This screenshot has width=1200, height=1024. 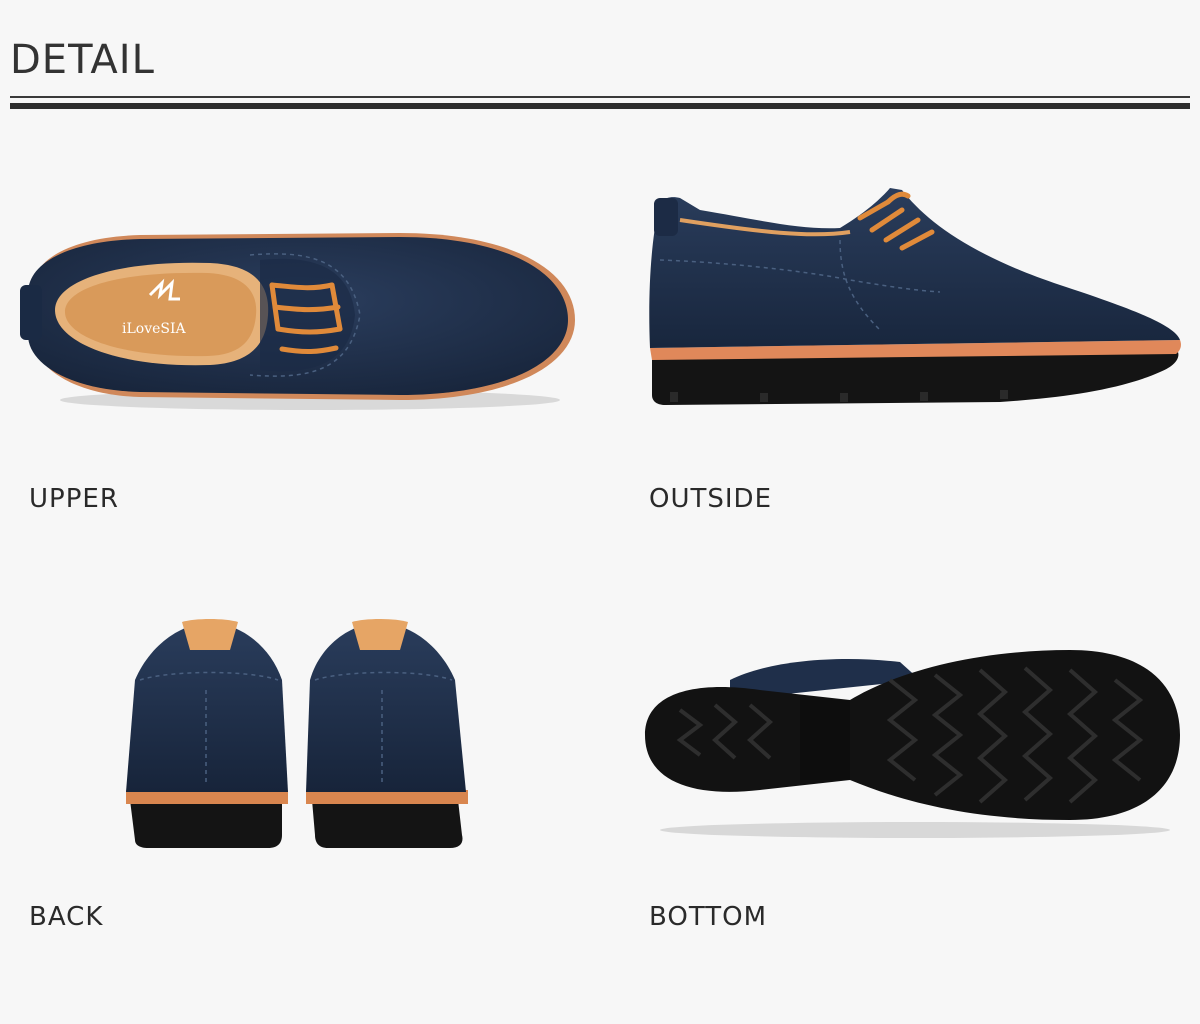 What do you see at coordinates (387, 733) in the screenshot?
I see `back-right-shoe` at bounding box center [387, 733].